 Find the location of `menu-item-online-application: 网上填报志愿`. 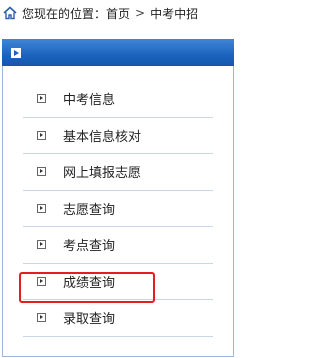

menu-item-online-application: 网上填报志愿 is located at coordinates (118, 172).